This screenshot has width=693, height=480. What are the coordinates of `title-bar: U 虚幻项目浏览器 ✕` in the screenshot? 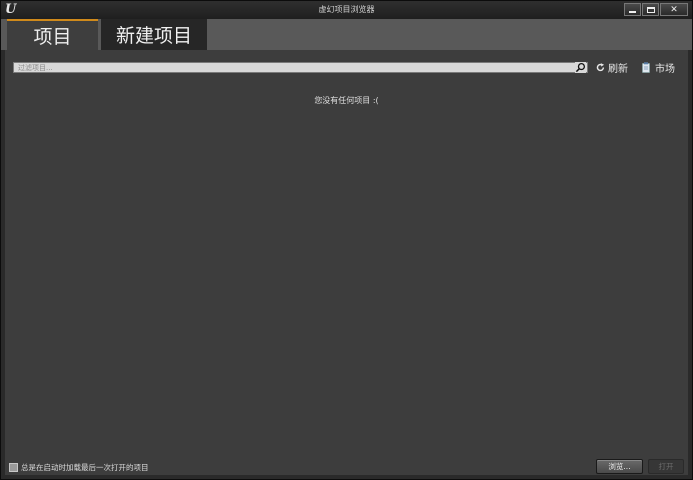 It's located at (346, 10).